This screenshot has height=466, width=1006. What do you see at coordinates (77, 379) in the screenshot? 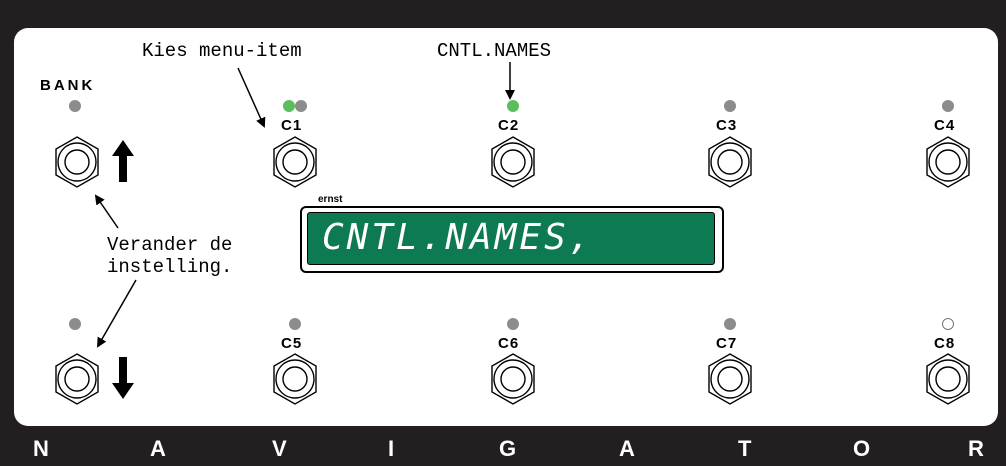
I see `bank-down-switch` at bounding box center [77, 379].